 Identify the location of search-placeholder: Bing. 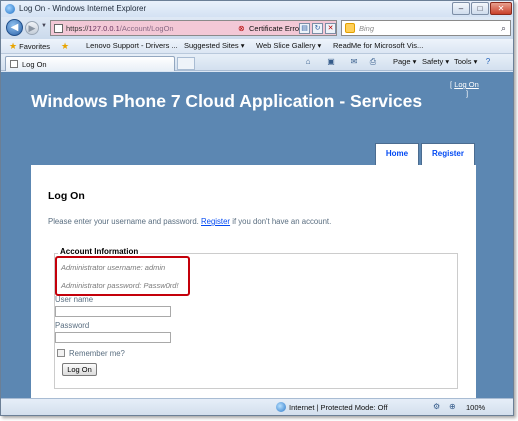
(366, 28).